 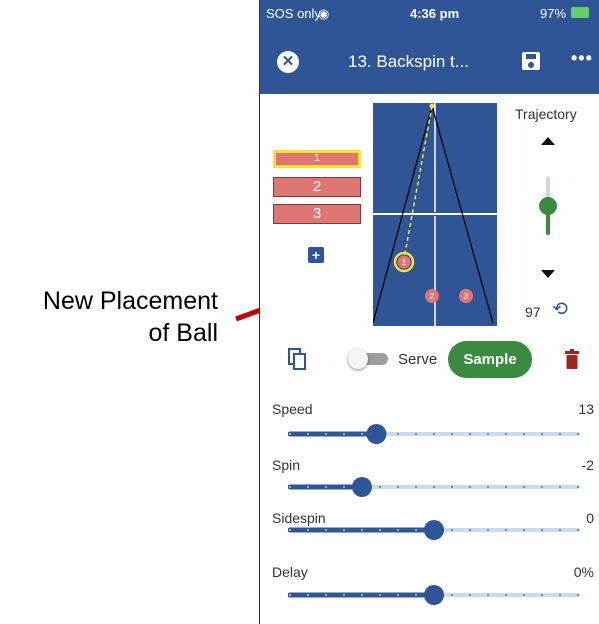 I want to click on serve-toggle, so click(x=368, y=359).